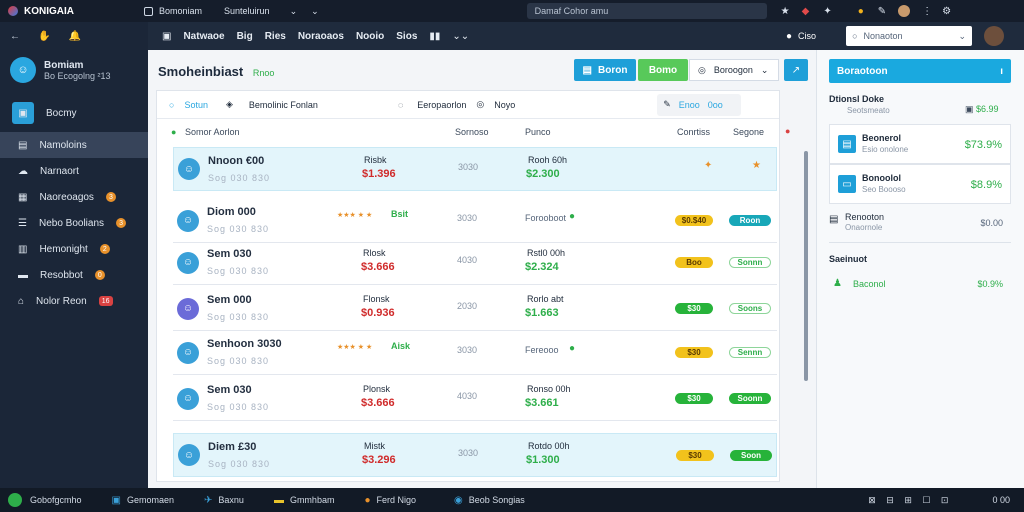 This screenshot has width=1024, height=512. What do you see at coordinates (789, 36) in the screenshot?
I see `chat-icon: ●` at bounding box center [789, 36].